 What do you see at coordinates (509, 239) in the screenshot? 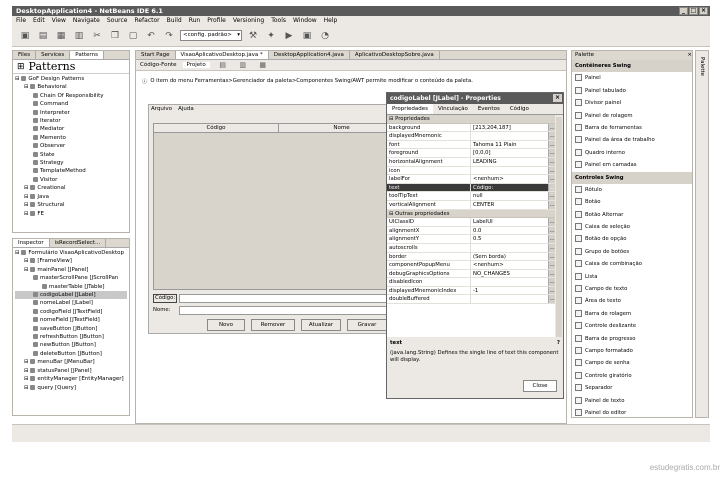
I see `property-value: 0.5` at bounding box center [509, 239].